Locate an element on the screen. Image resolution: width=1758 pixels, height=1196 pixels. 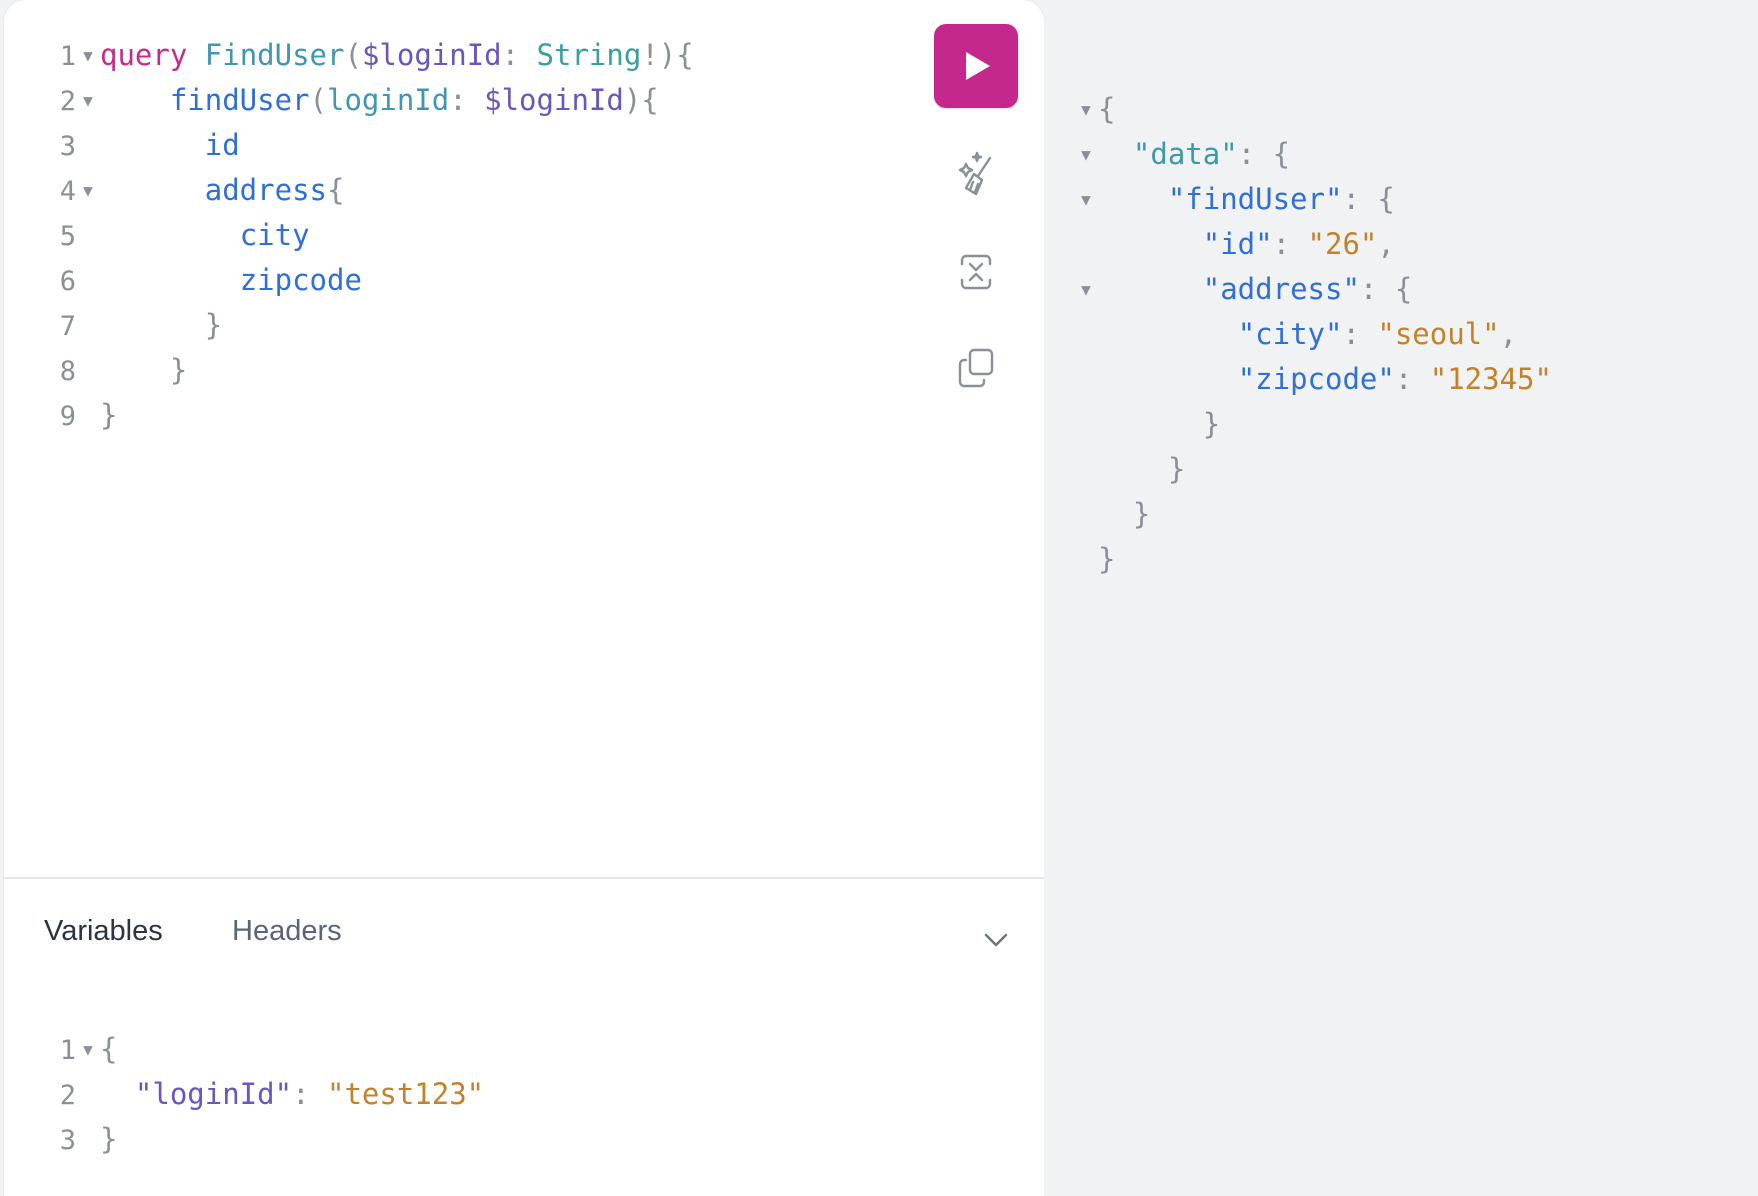
code-token: $loginId is located at coordinates (431, 55).